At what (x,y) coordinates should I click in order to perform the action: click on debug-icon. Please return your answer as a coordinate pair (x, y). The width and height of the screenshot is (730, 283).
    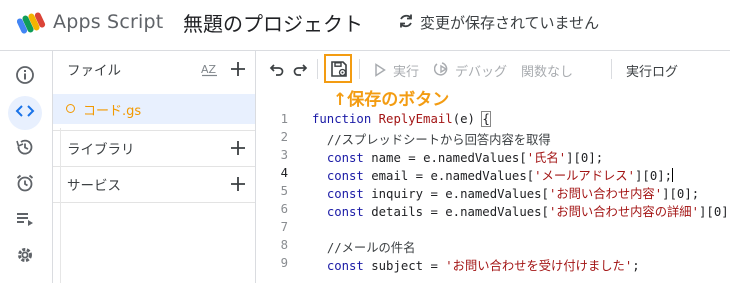
    Looking at the image, I should click on (442, 70).